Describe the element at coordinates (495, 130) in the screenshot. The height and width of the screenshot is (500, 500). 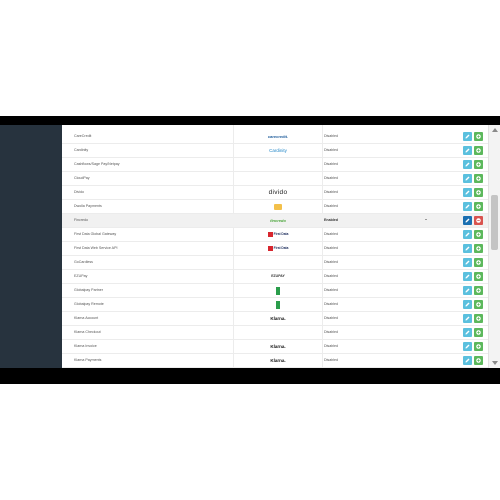
I see `scroll-up-icon` at that location.